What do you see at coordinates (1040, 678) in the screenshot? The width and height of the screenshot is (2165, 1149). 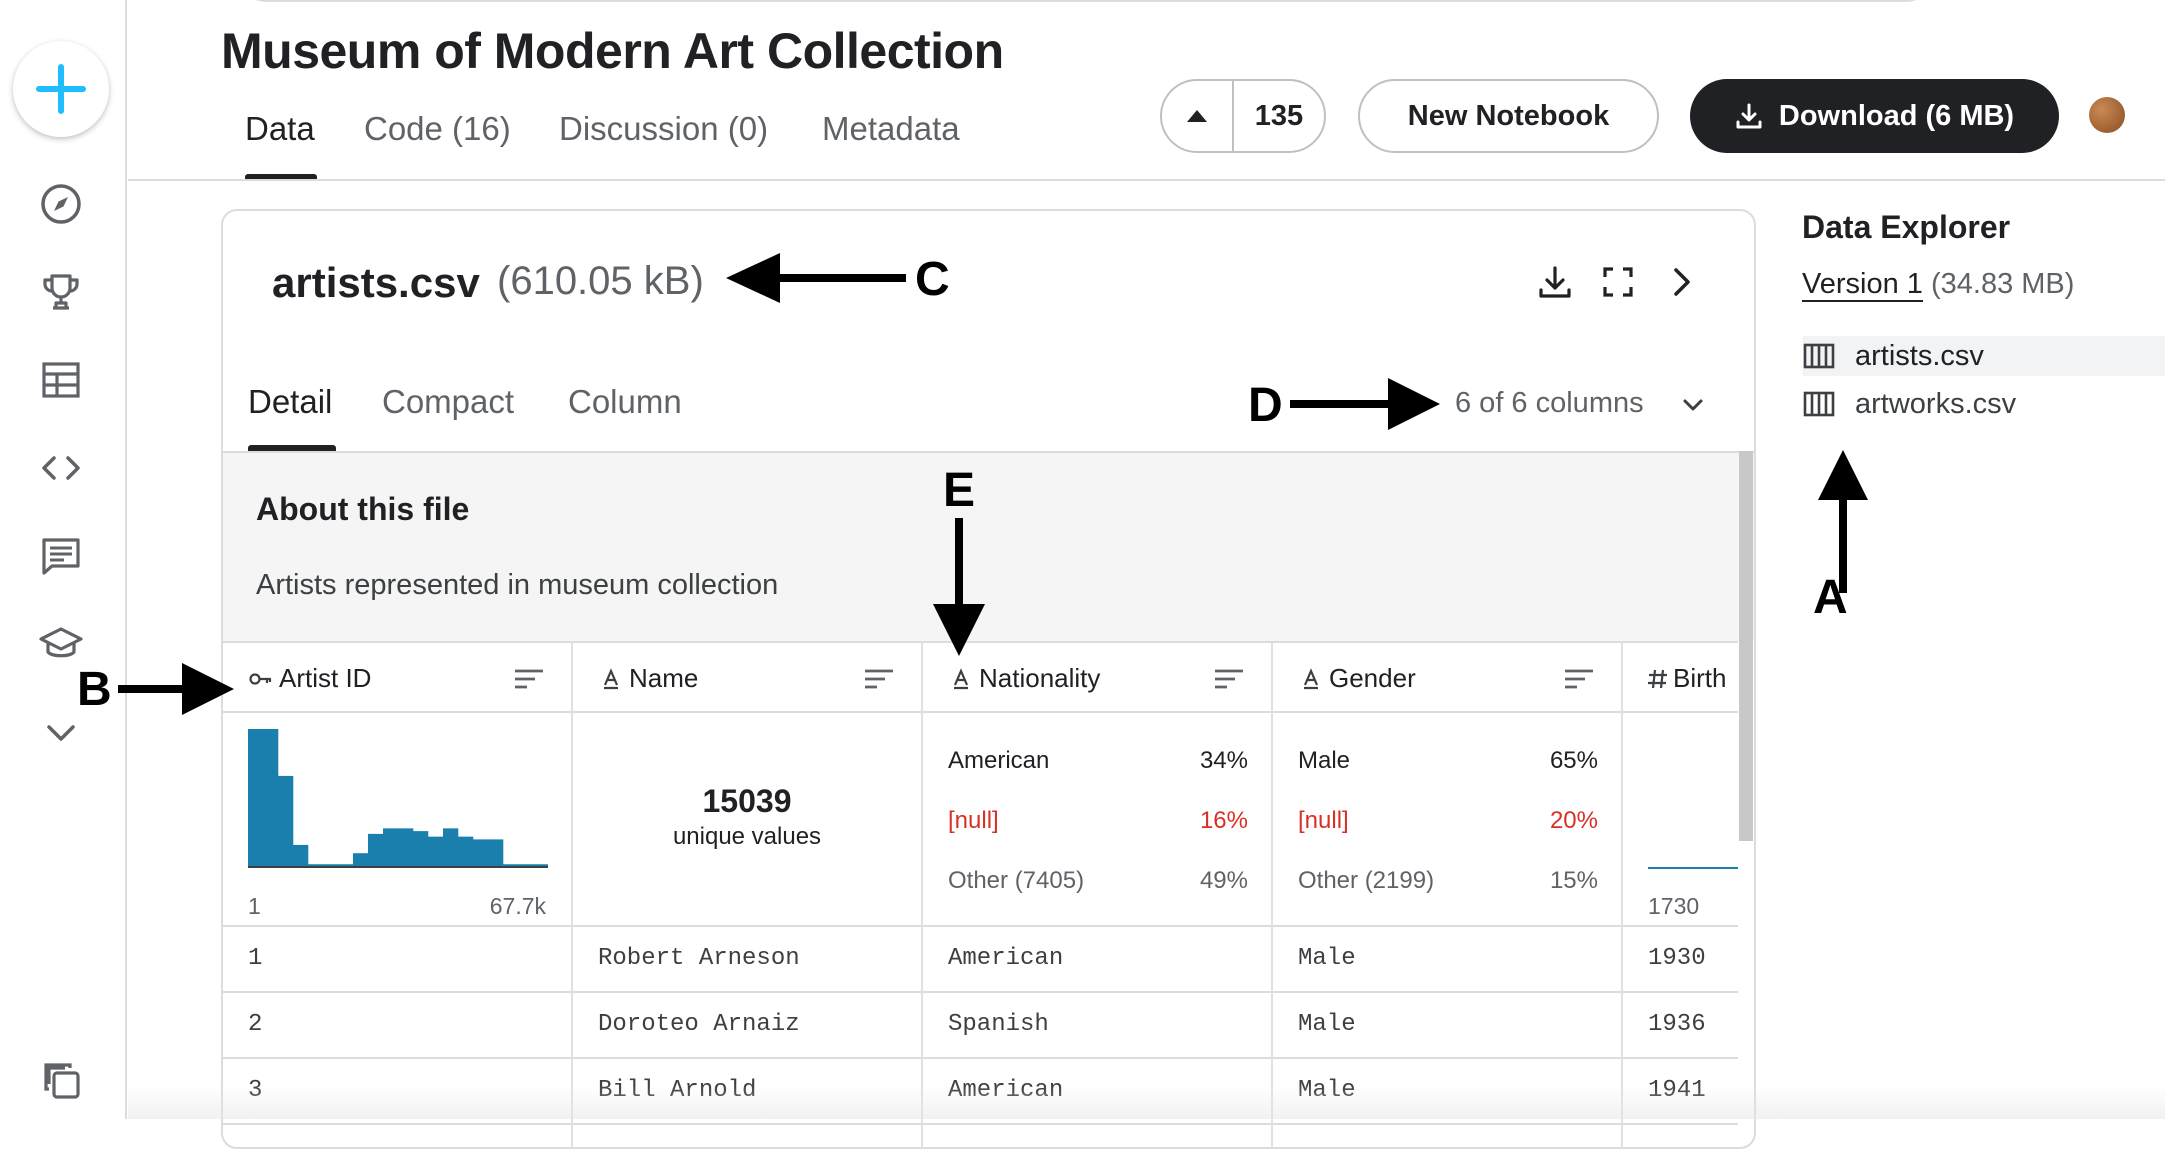 I see `column-title: Nationality` at bounding box center [1040, 678].